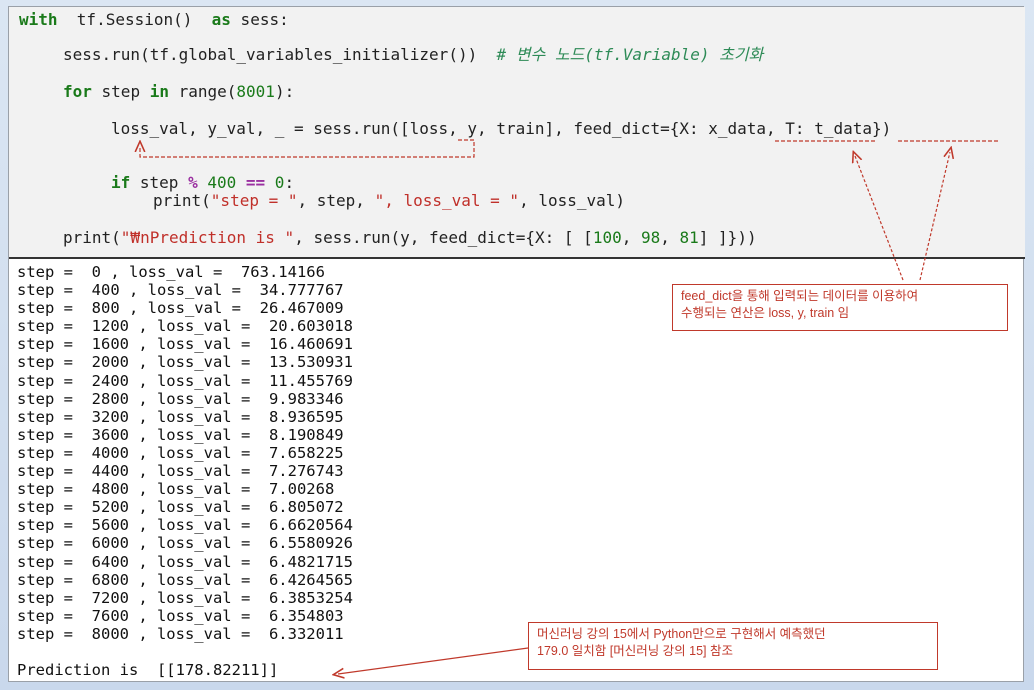  Describe the element at coordinates (185, 561) in the screenshot. I see `output-row: step = 6400 , loss_val = 6.4821715` at that location.